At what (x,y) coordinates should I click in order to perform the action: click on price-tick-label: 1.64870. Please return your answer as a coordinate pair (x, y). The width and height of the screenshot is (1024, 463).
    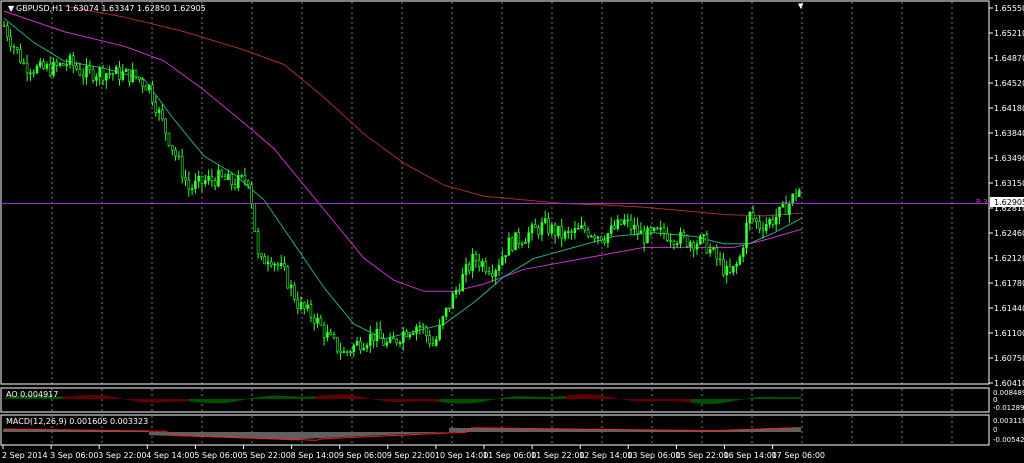
    Looking at the image, I should click on (1009, 58).